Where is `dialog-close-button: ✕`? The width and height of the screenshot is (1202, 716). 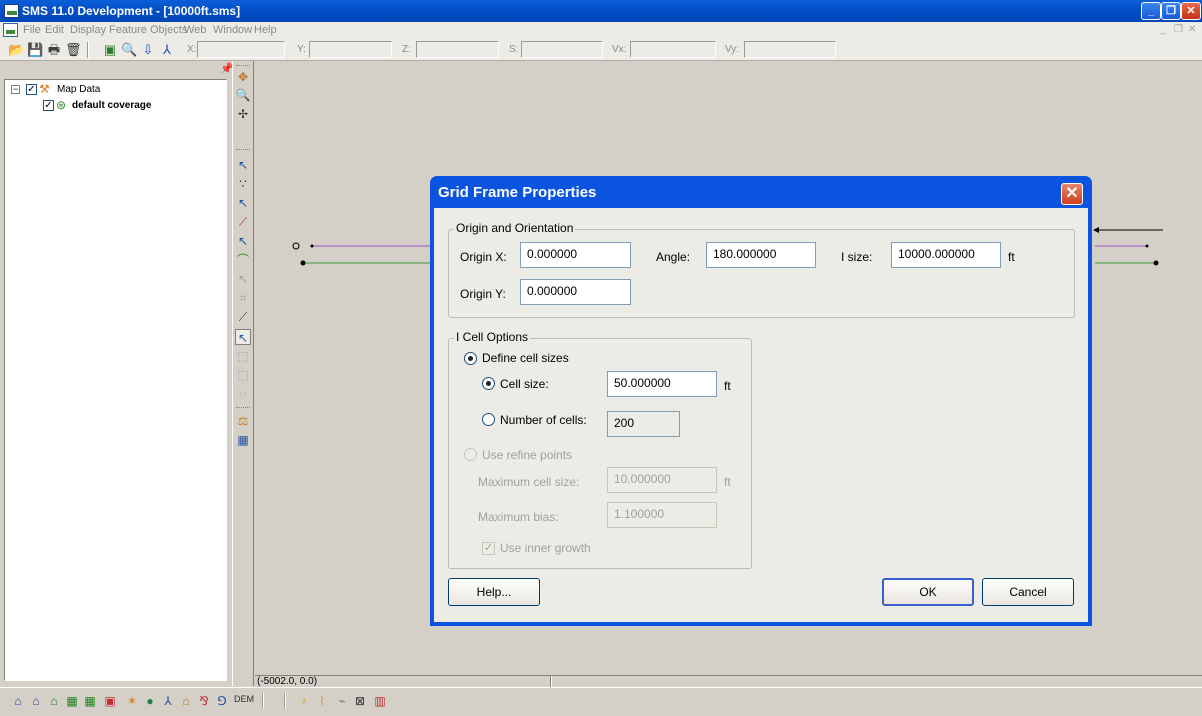
dialog-close-button: ✕ is located at coordinates (1072, 194).